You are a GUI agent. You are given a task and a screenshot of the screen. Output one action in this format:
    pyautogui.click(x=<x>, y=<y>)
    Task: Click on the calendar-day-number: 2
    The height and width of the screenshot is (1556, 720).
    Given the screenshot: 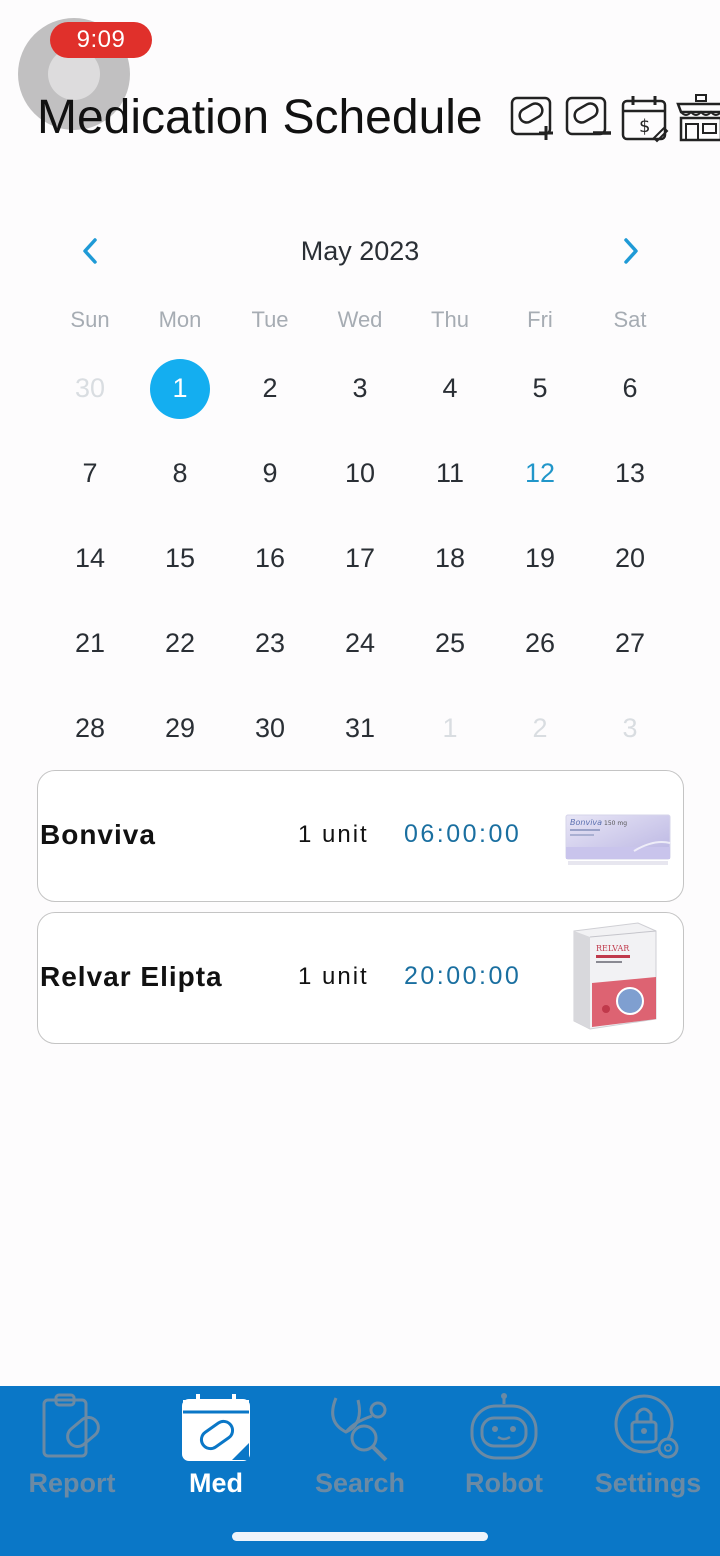 What is the action you would take?
    pyautogui.click(x=270, y=388)
    